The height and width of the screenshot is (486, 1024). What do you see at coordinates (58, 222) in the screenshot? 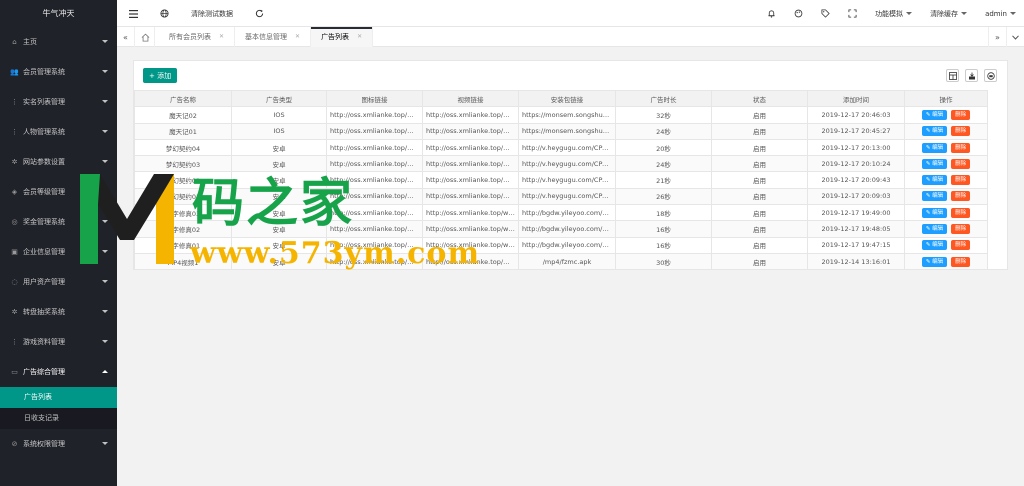
I see `sidebar-item: ◎ 奖金管理系统` at bounding box center [58, 222].